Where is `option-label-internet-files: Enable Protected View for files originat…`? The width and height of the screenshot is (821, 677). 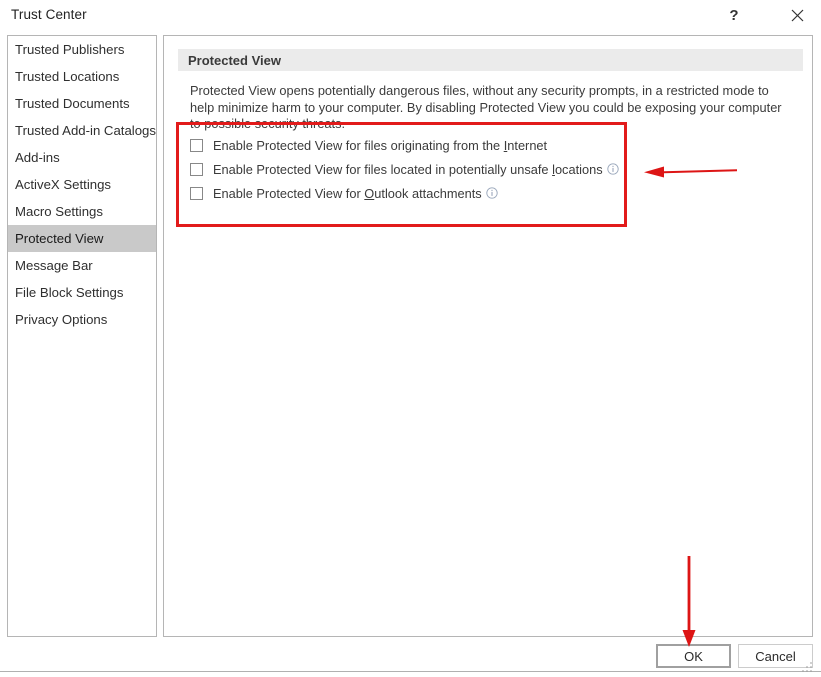
option-label-internet-files: Enable Protected View for files originat… is located at coordinates (380, 145).